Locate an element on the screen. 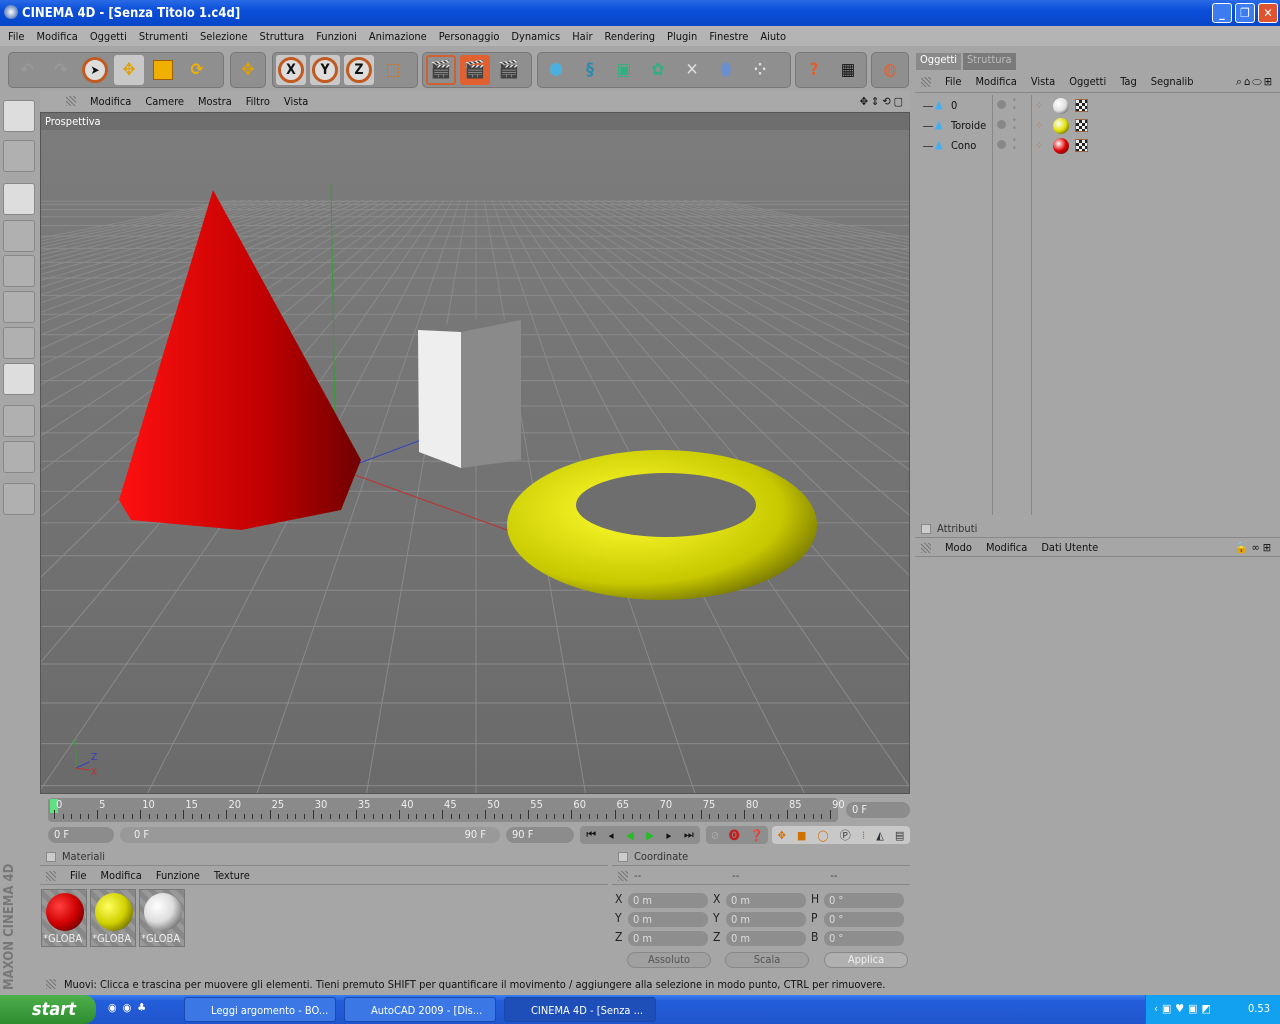  menu-file: File is located at coordinates (16, 36).